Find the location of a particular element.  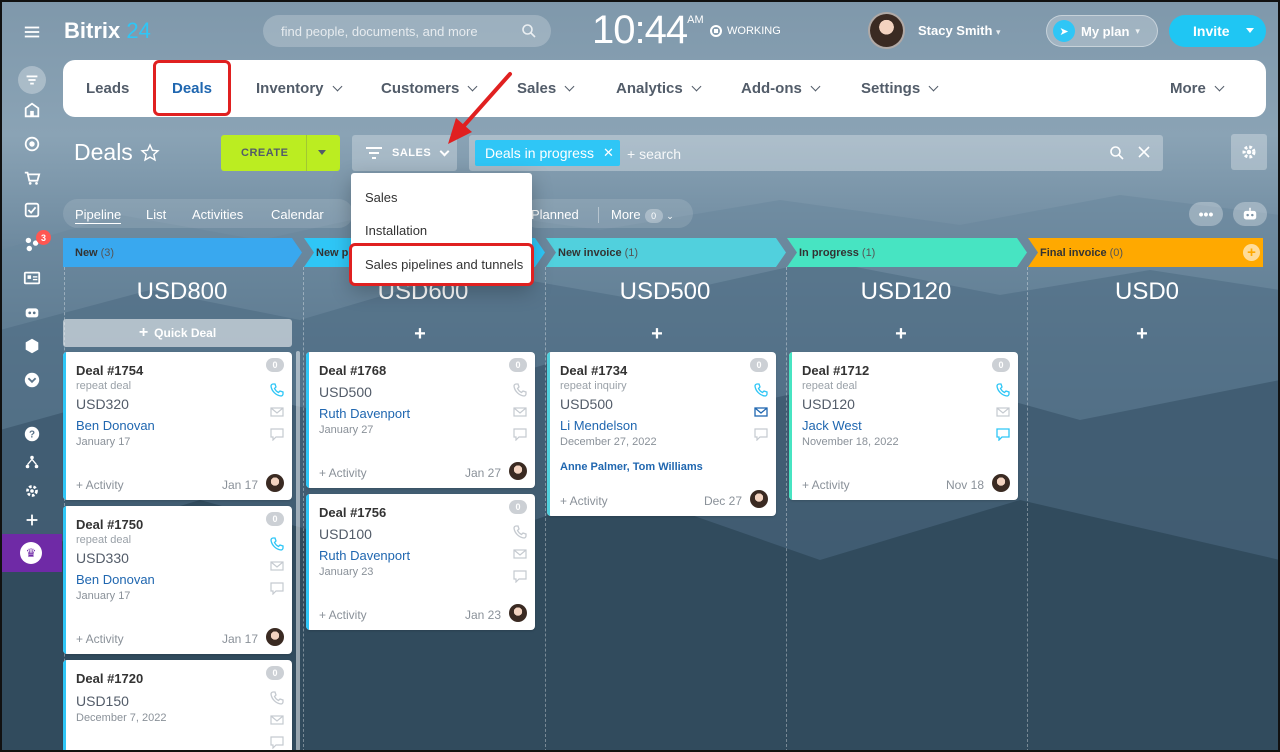

column-header-new: New (3) is located at coordinates (88, 252).